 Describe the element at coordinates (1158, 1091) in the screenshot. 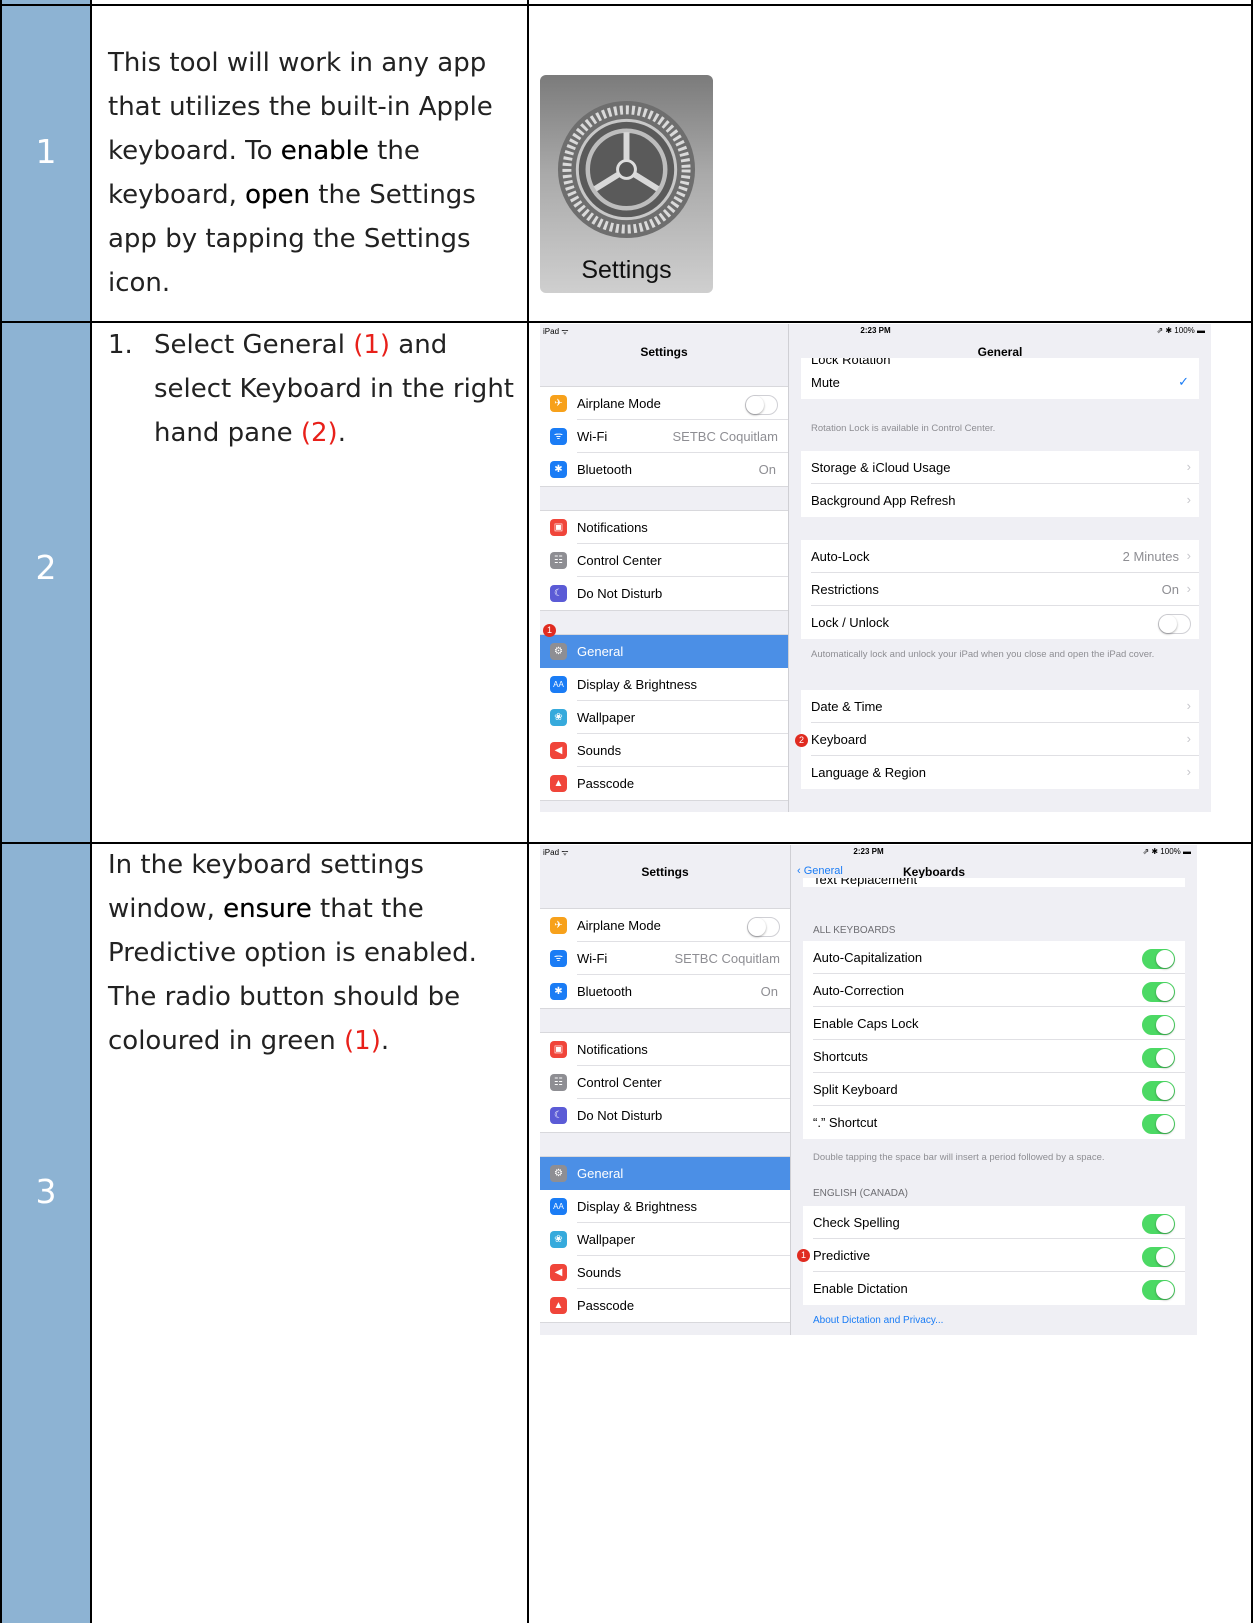

I see `split-keyboard-toggle` at that location.